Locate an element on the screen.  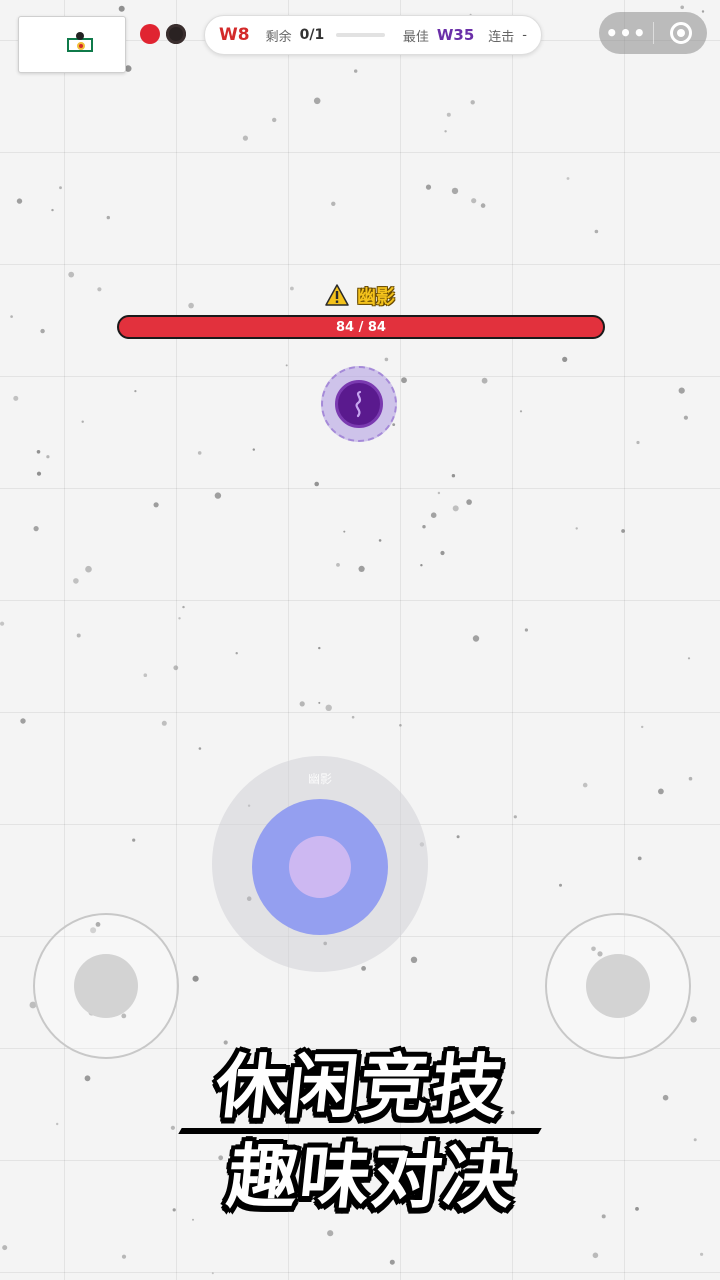
minimap is located at coordinates (72, 44).